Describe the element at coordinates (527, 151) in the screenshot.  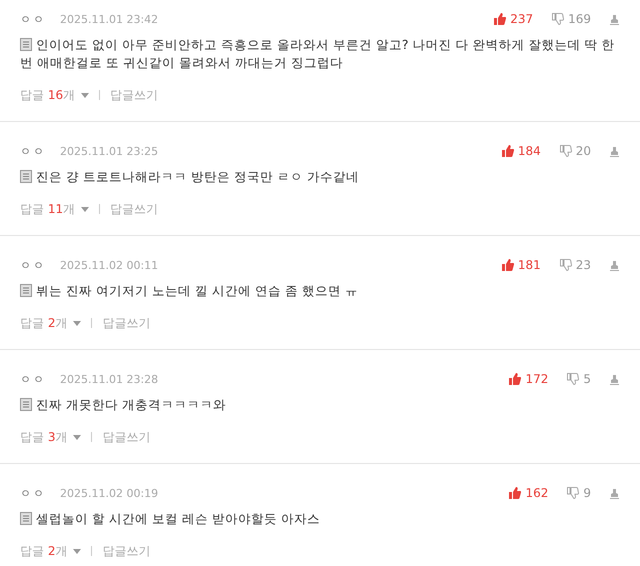
I see `like-button: 184` at that location.